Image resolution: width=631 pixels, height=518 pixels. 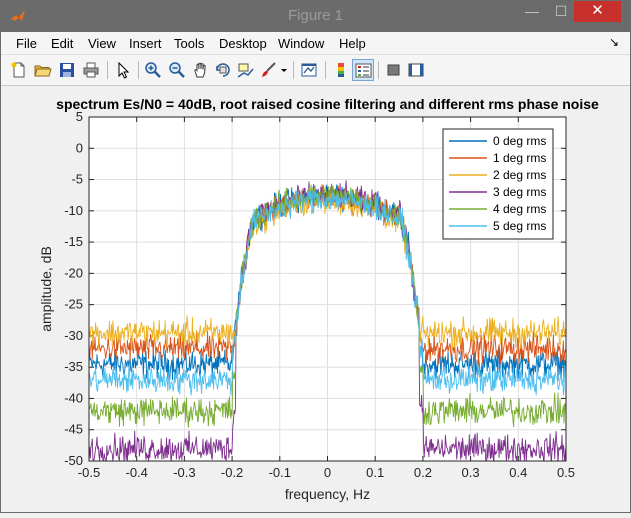 I want to click on x-tick-label: 0.3, so click(x=471, y=472).